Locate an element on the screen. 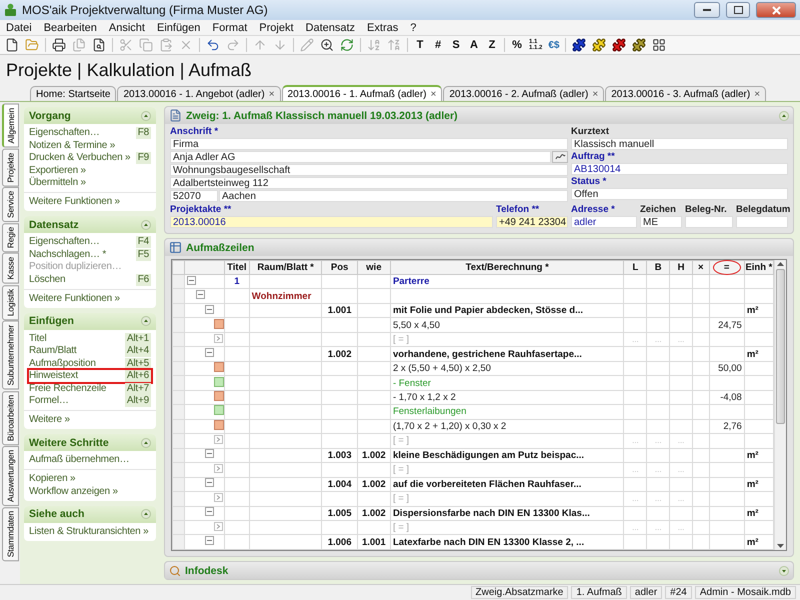 Image resolution: width=800 pixels, height=600 pixels. column-header: wie is located at coordinates (373, 267).